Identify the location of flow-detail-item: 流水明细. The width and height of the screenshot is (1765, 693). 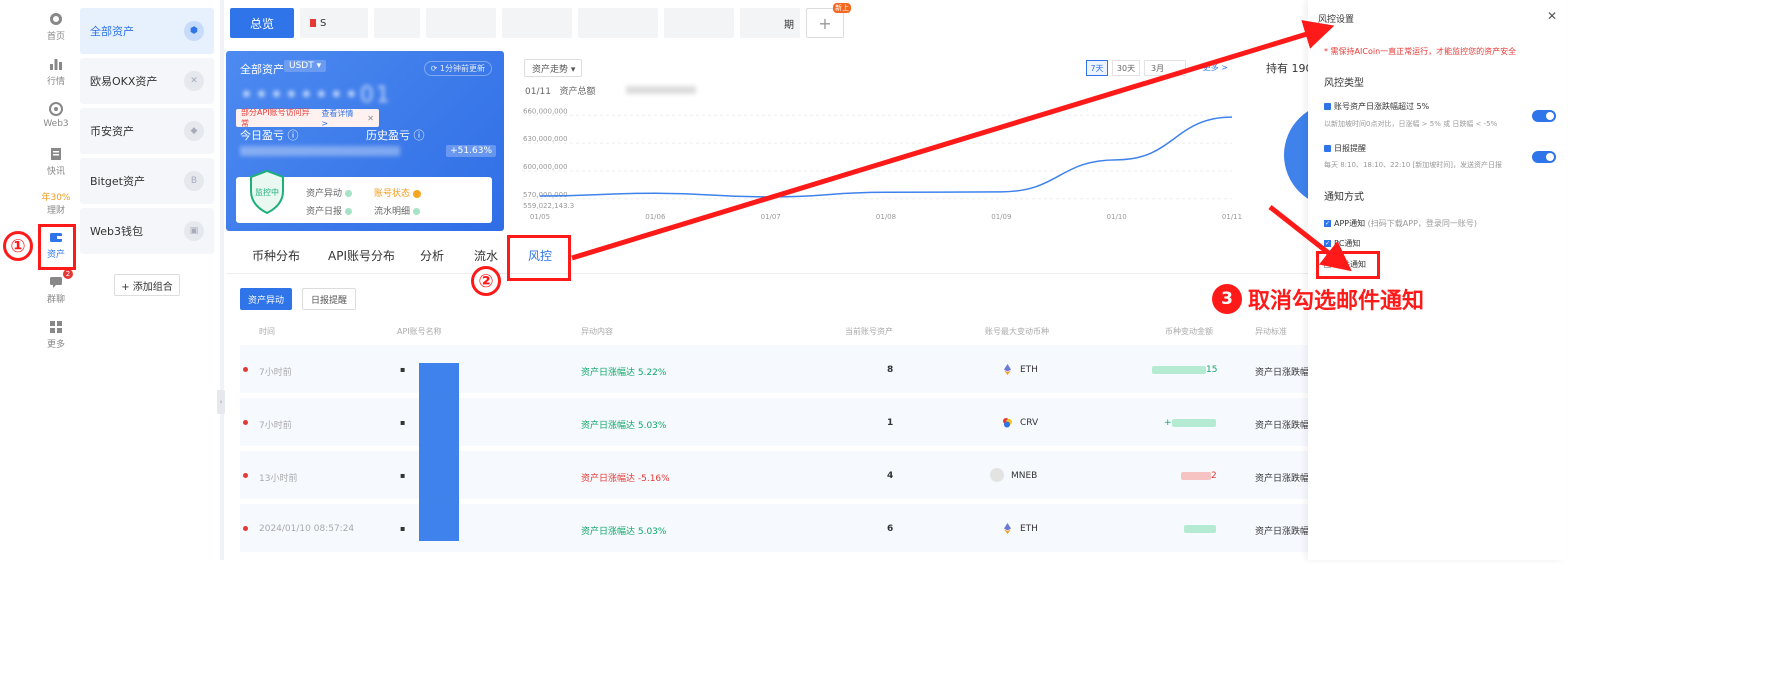
(397, 210).